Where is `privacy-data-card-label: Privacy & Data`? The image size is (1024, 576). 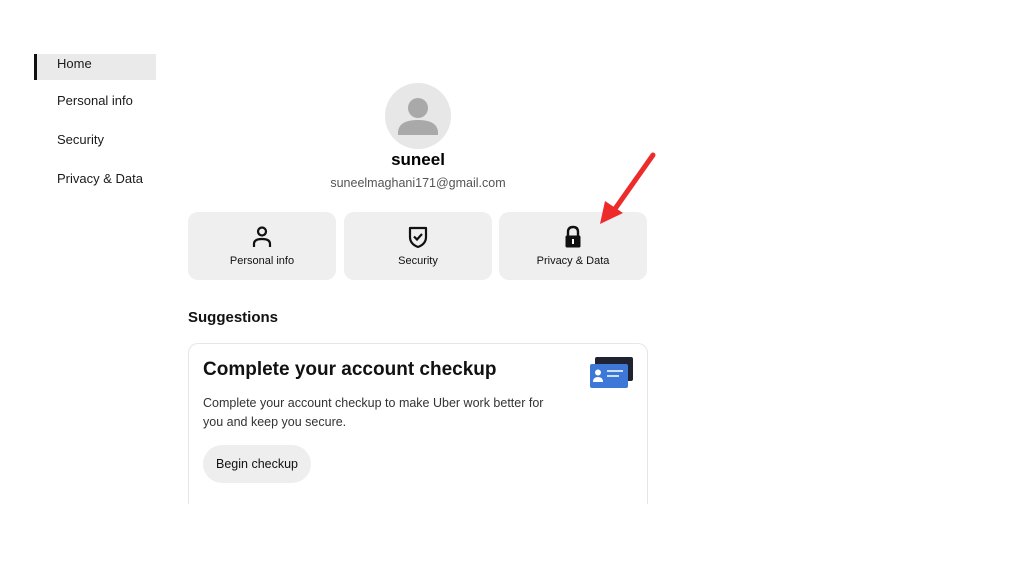
privacy-data-card-label: Privacy & Data is located at coordinates (573, 261).